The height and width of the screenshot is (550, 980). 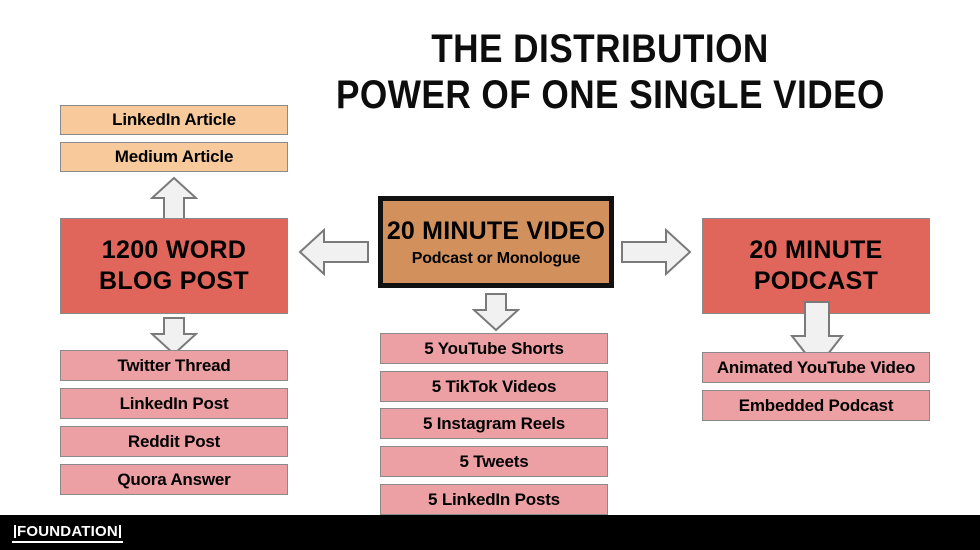 What do you see at coordinates (15, 531) in the screenshot?
I see `logo-left-bracket-bar` at bounding box center [15, 531].